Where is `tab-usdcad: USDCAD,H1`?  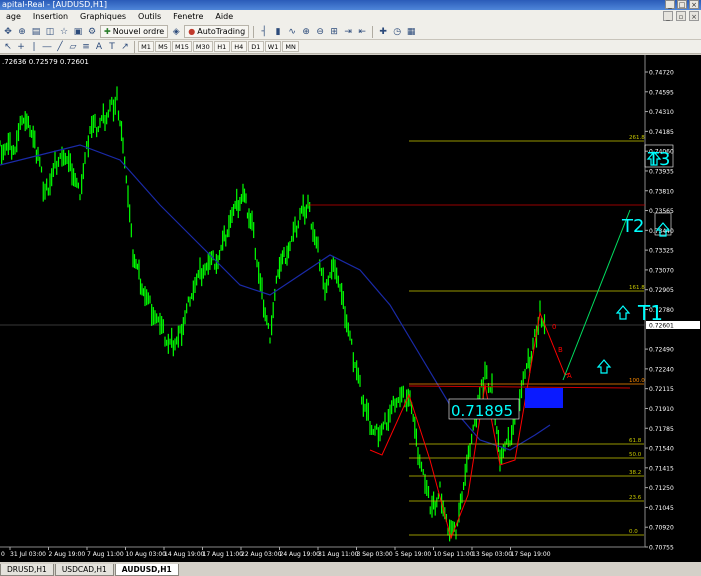 tab-usdcad: USDCAD,H1 is located at coordinates (84, 570).